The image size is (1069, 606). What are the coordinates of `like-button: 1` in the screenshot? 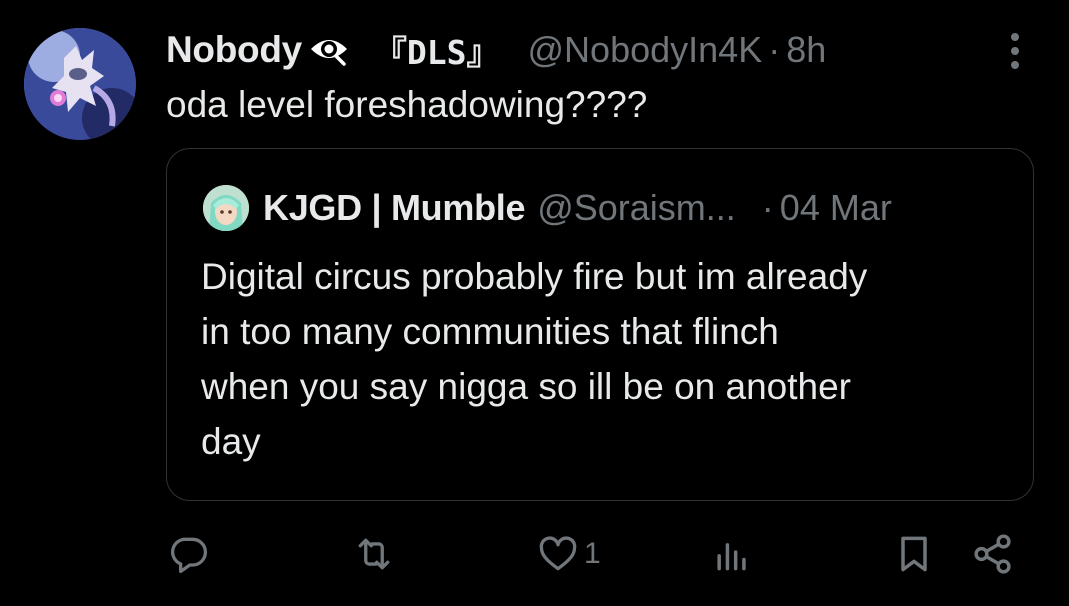 It's located at (568, 554).